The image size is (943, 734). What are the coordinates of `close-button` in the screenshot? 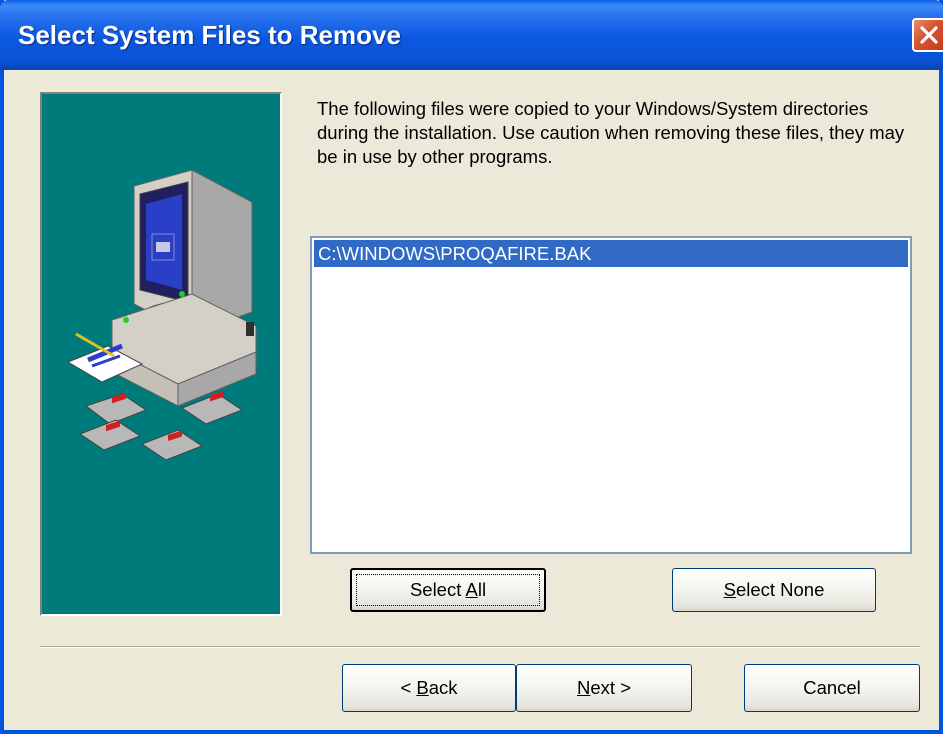 It's located at (927, 35).